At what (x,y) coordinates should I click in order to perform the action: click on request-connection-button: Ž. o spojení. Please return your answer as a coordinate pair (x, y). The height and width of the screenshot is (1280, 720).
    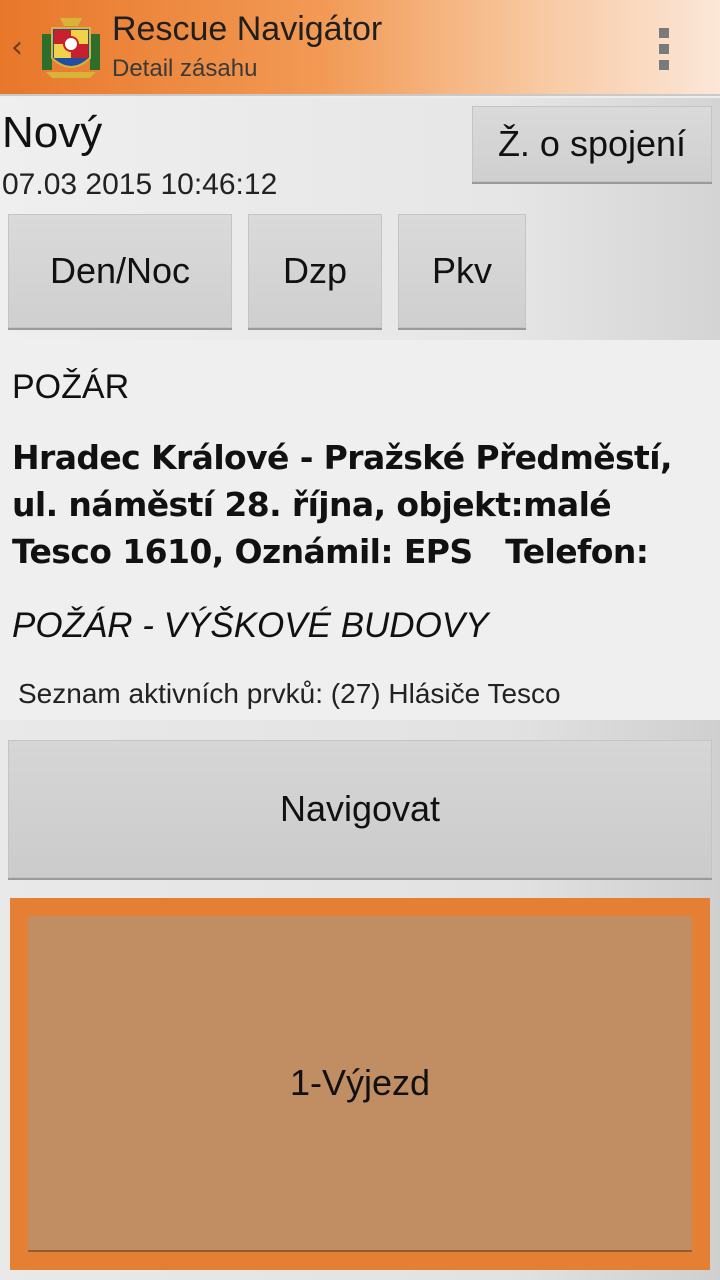
    Looking at the image, I should click on (592, 145).